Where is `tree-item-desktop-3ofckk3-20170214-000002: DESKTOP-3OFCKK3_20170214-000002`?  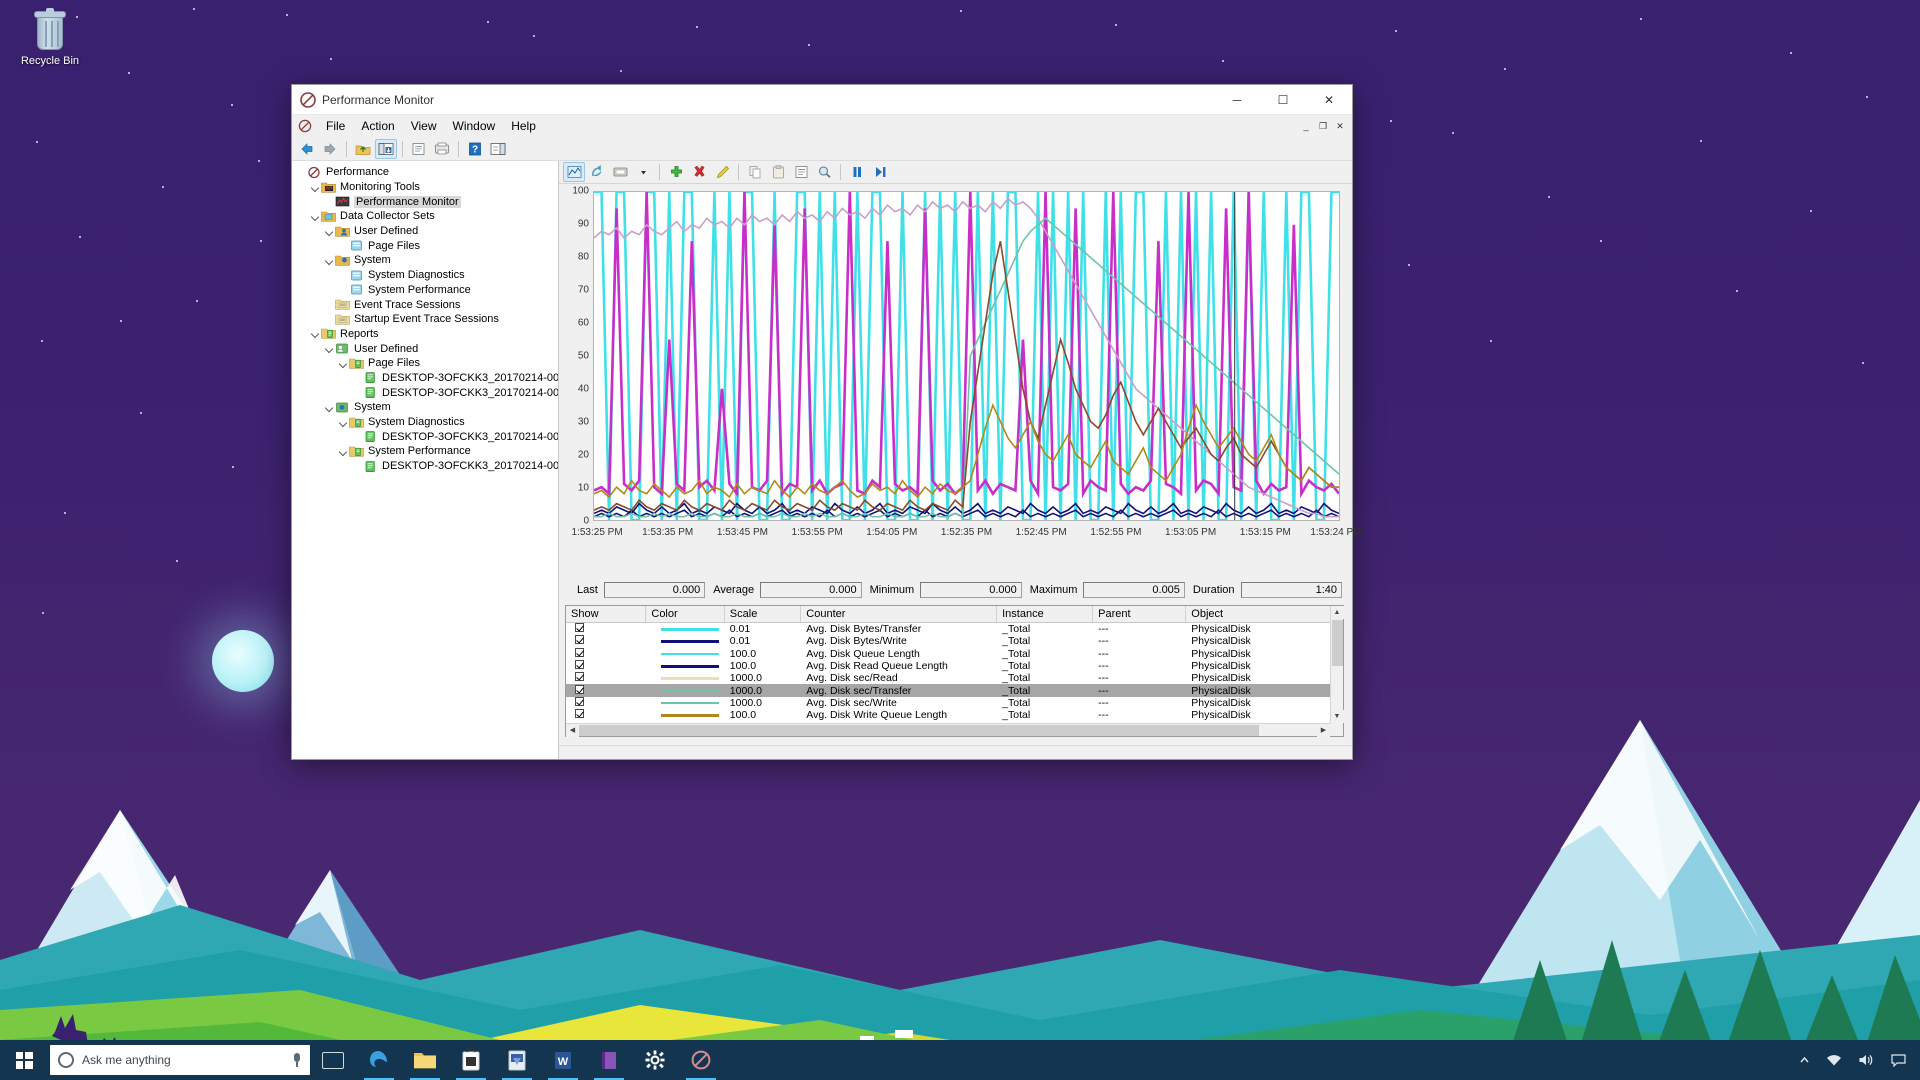
tree-item-desktop-3ofckk3-20170214-000002: DESKTOP-3OFCKK3_20170214-000002 is located at coordinates (425, 466).